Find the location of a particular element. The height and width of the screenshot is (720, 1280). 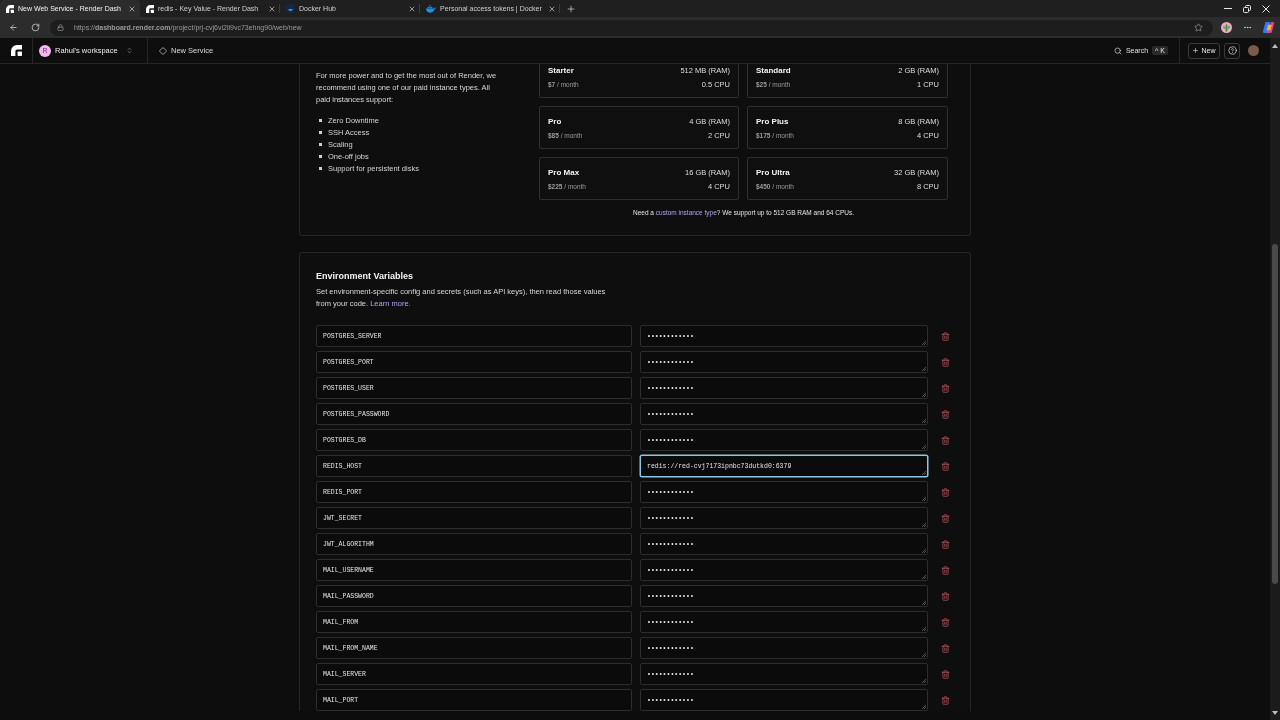

plus-icon is located at coordinates (1196, 50).